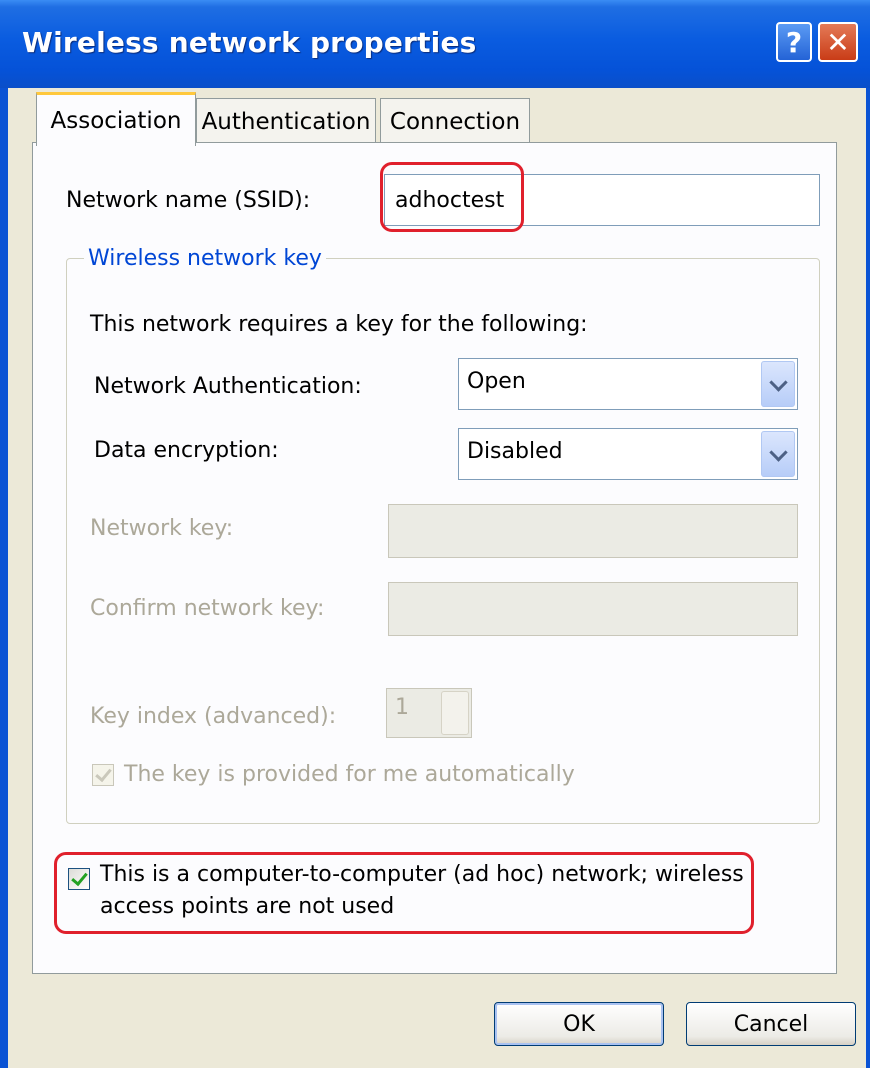  I want to click on key-index-value: 1, so click(402, 707).